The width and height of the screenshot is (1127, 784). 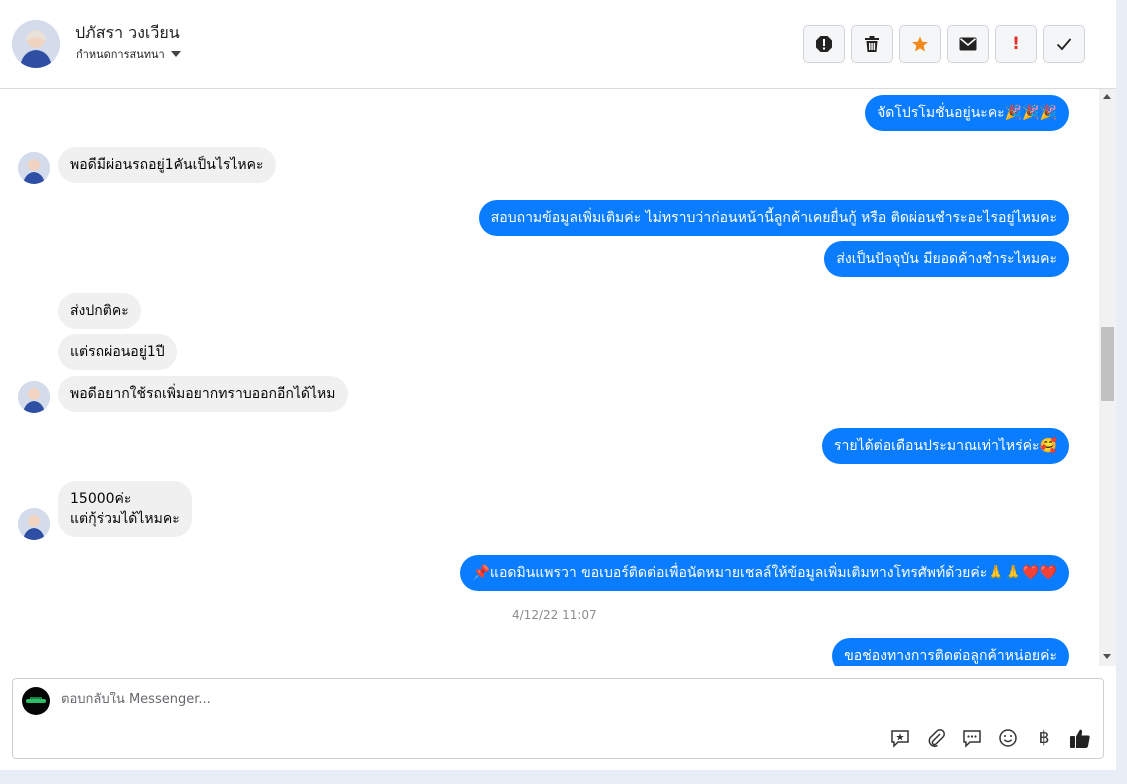 What do you see at coordinates (101, 499) in the screenshot?
I see `message-line: 15000ค่ะ` at bounding box center [101, 499].